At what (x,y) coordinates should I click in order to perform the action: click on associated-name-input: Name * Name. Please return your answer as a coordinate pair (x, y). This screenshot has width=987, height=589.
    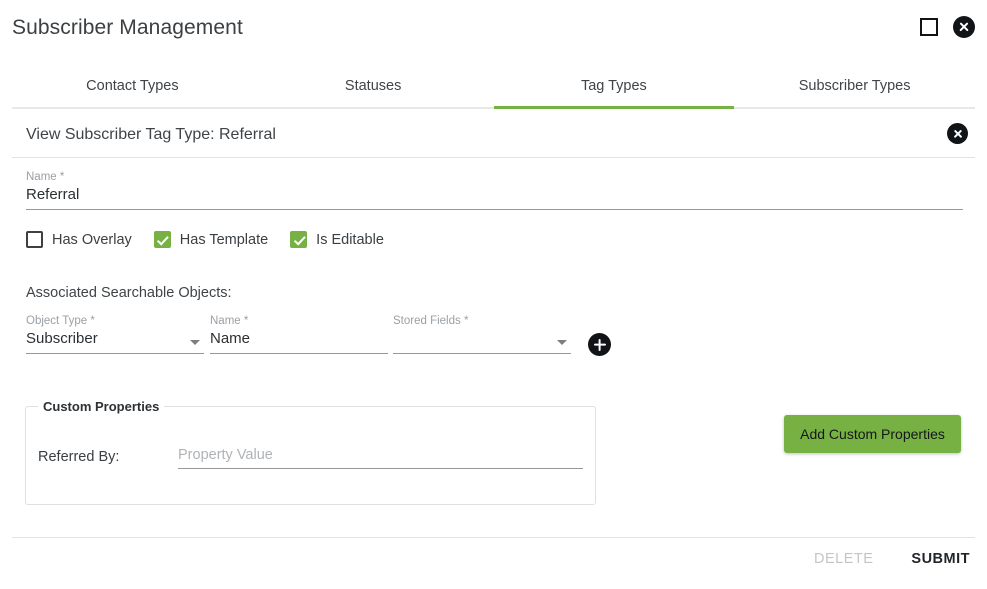
    Looking at the image, I should click on (299, 334).